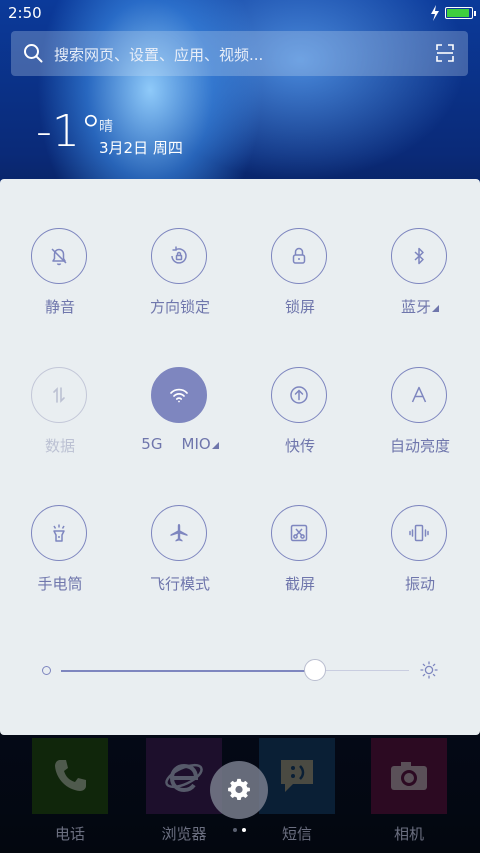 The height and width of the screenshot is (853, 480). I want to click on tile-mute-label: 静音, so click(59, 307).